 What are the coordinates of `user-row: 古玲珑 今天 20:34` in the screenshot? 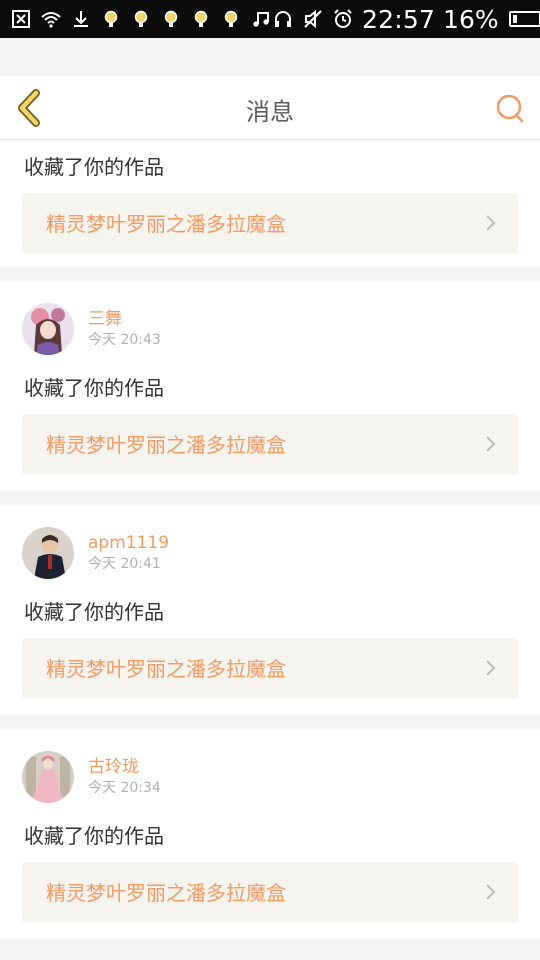 It's located at (91, 777).